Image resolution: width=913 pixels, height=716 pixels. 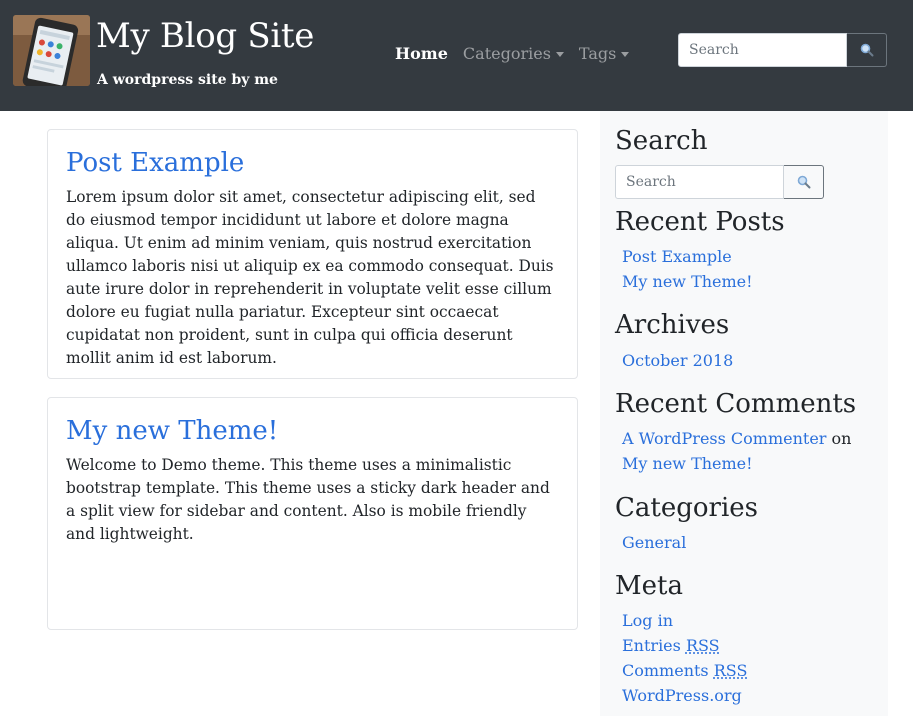 I want to click on recent-post-link: My new Theme!, so click(x=749, y=281).